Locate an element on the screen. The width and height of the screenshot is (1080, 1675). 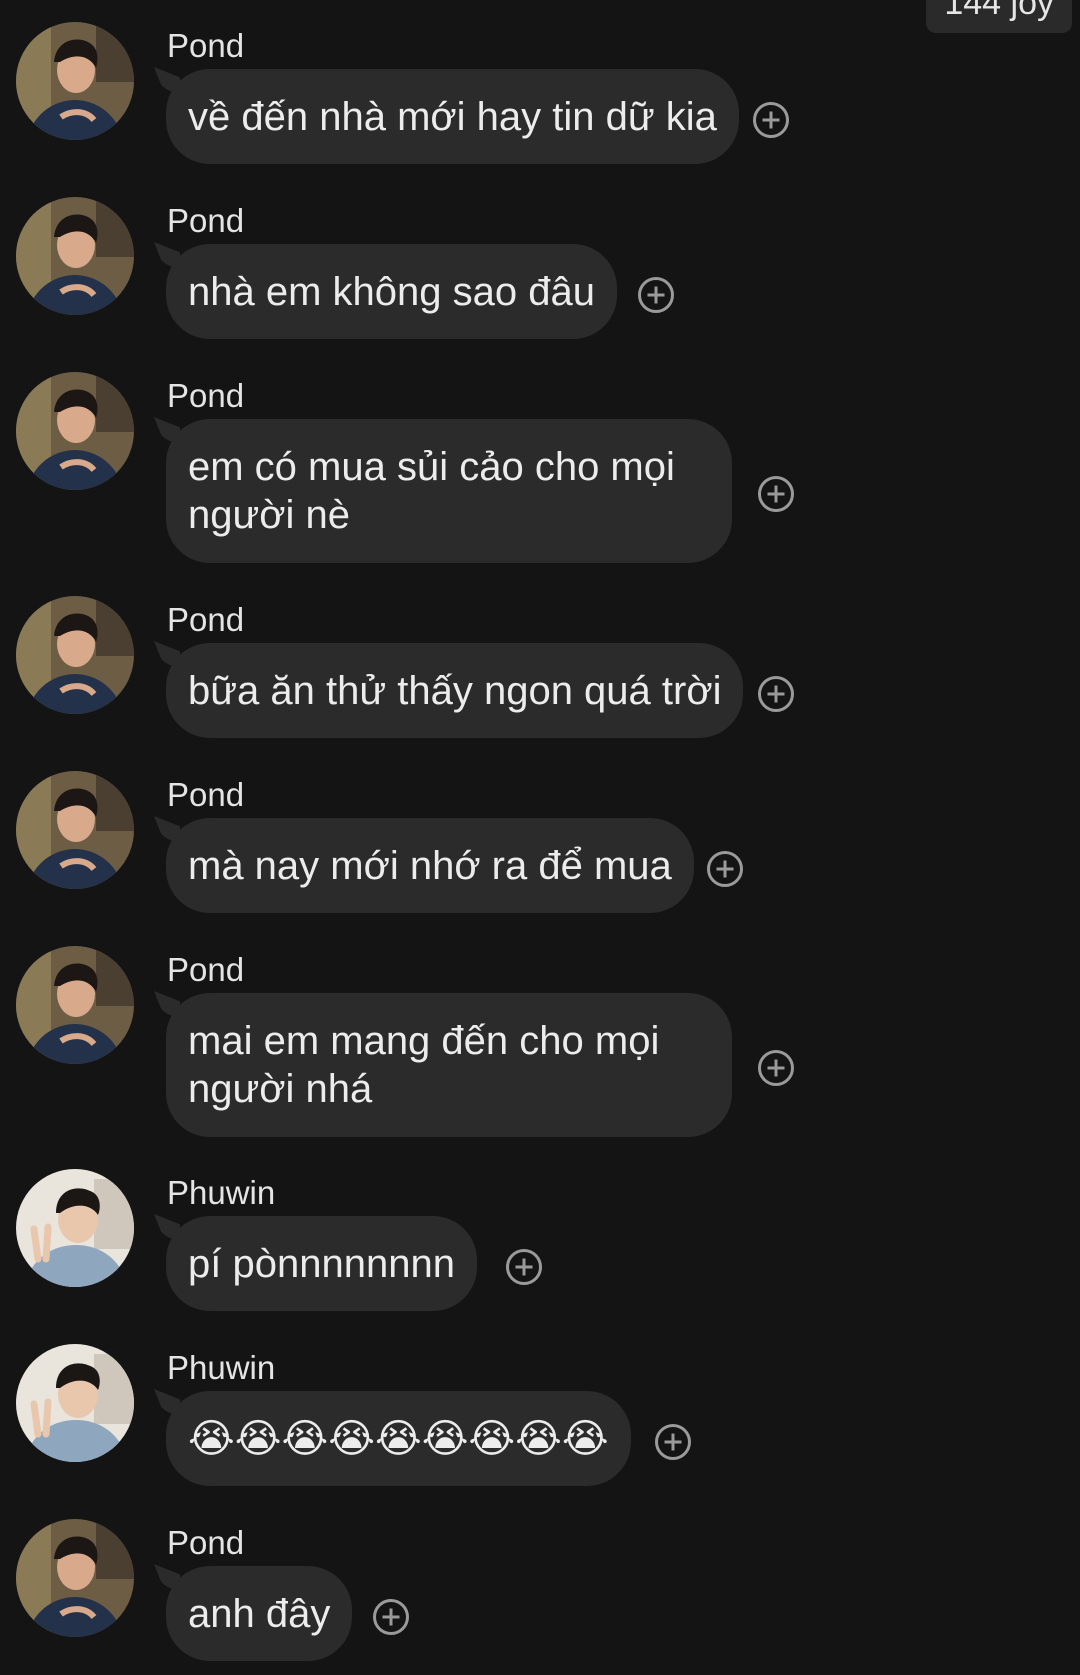
reaction-count-badge: 144 joy is located at coordinates (999, 16).